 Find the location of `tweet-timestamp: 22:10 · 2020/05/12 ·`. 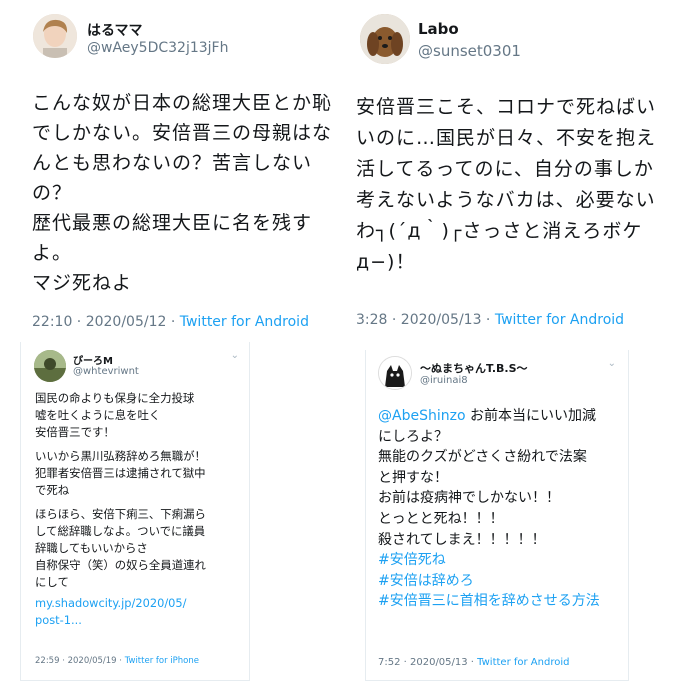

tweet-timestamp: 22:10 · 2020/05/12 · is located at coordinates (106, 322).